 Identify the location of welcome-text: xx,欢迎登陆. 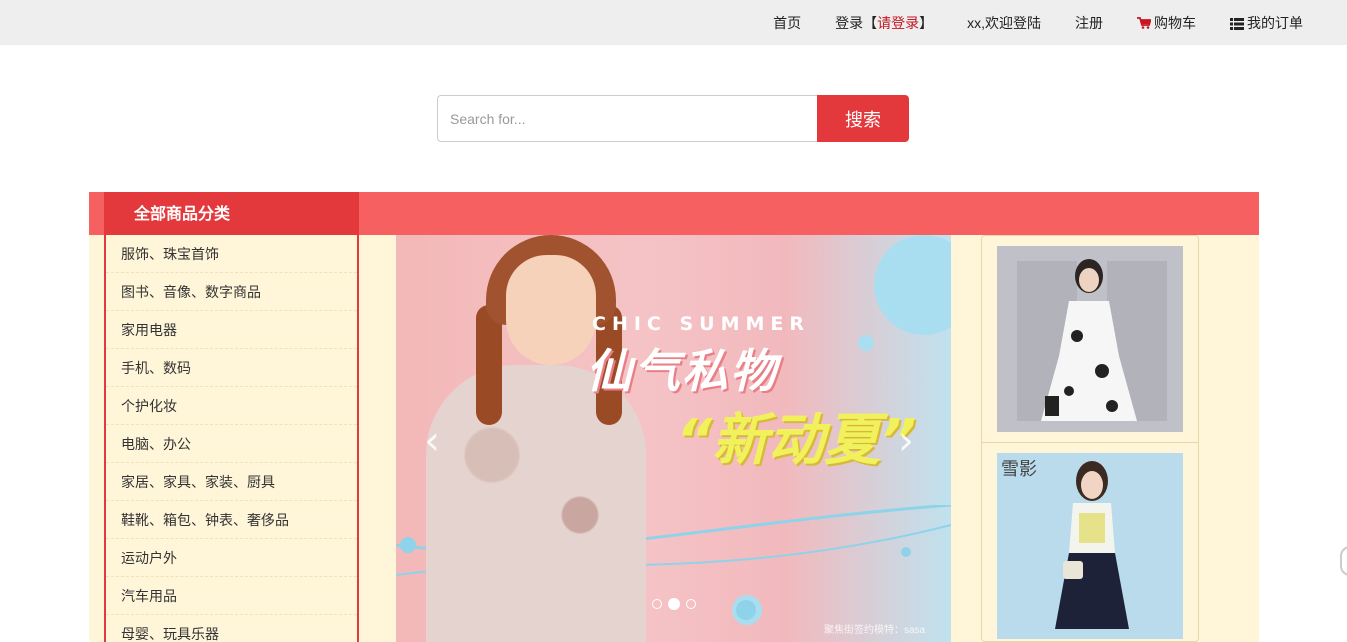
(1004, 22).